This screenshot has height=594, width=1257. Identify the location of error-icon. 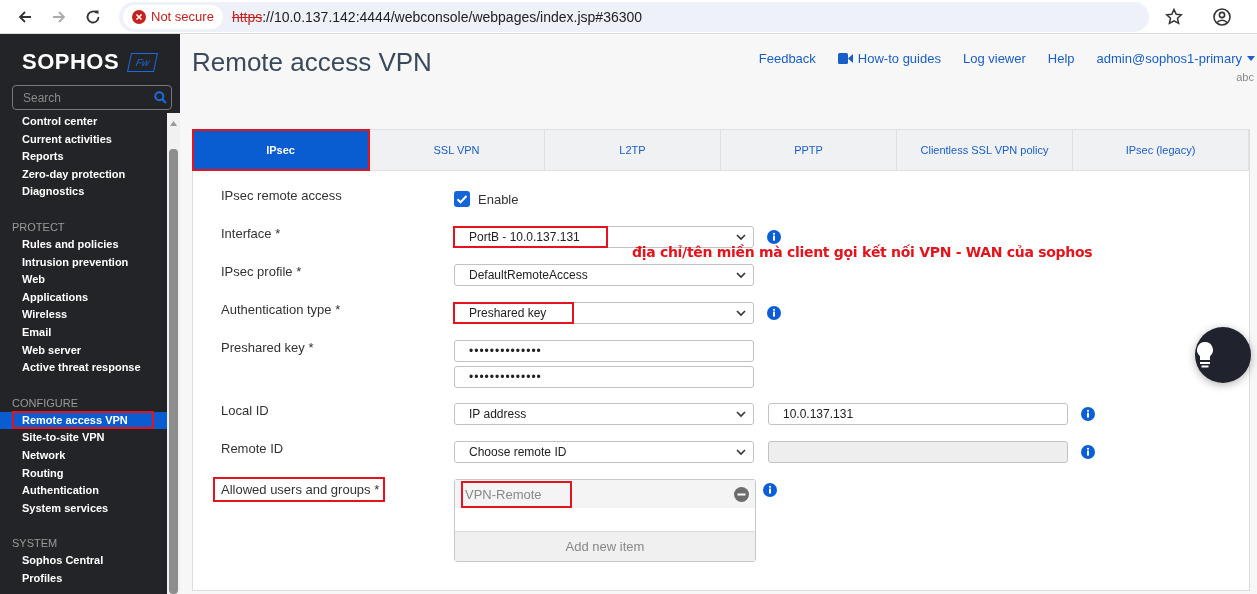
(139, 16).